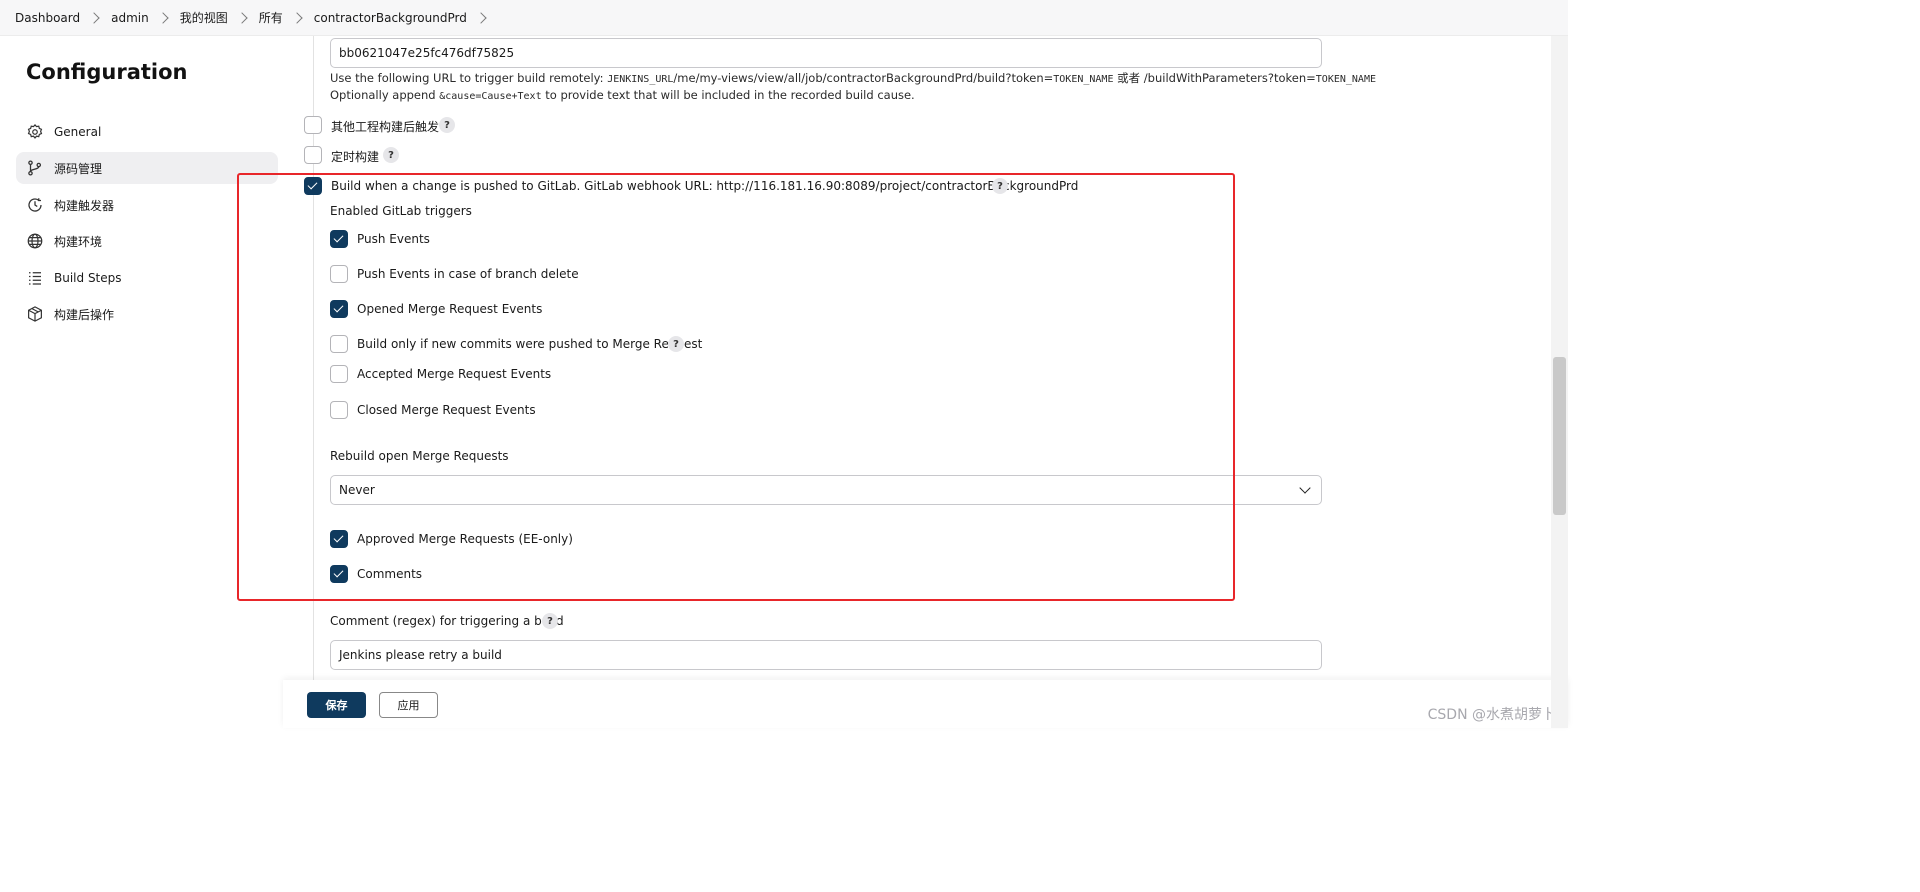  I want to click on gitlab-triggers-heading: Enabled GitLab triggers, so click(401, 211).